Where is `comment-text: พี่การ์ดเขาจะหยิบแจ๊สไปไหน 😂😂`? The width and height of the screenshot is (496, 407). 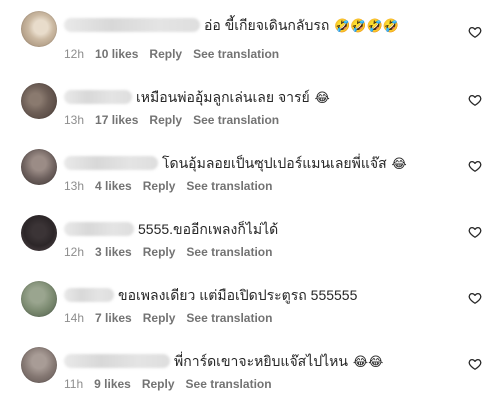
comment-text: พี่การ์ดเขาจะหยิบแจ๊สไปไหน 😂😂 is located at coordinates (278, 361).